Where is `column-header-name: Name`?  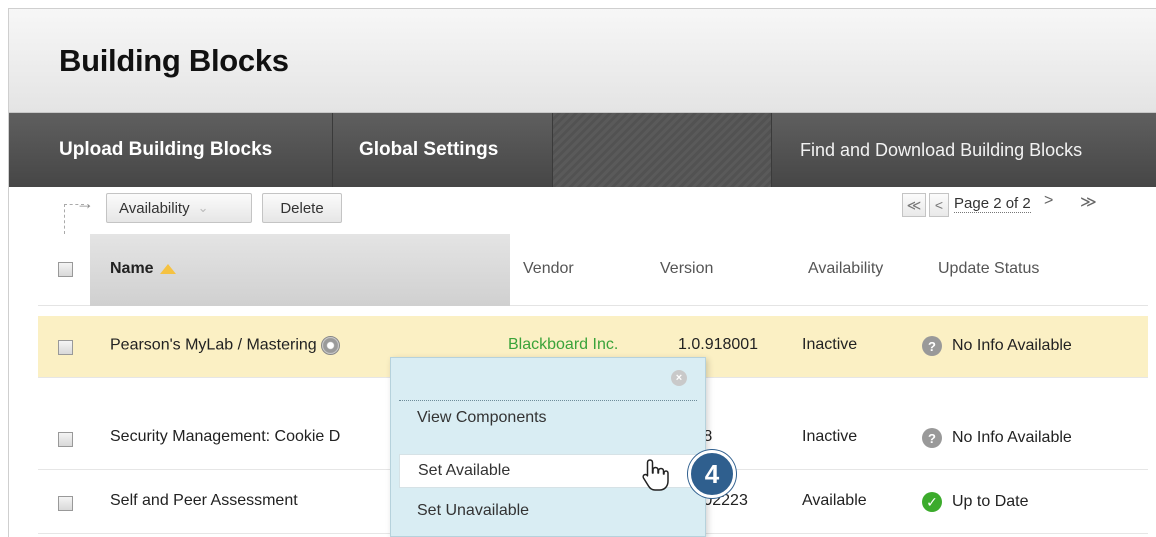
column-header-name: Name is located at coordinates (143, 269).